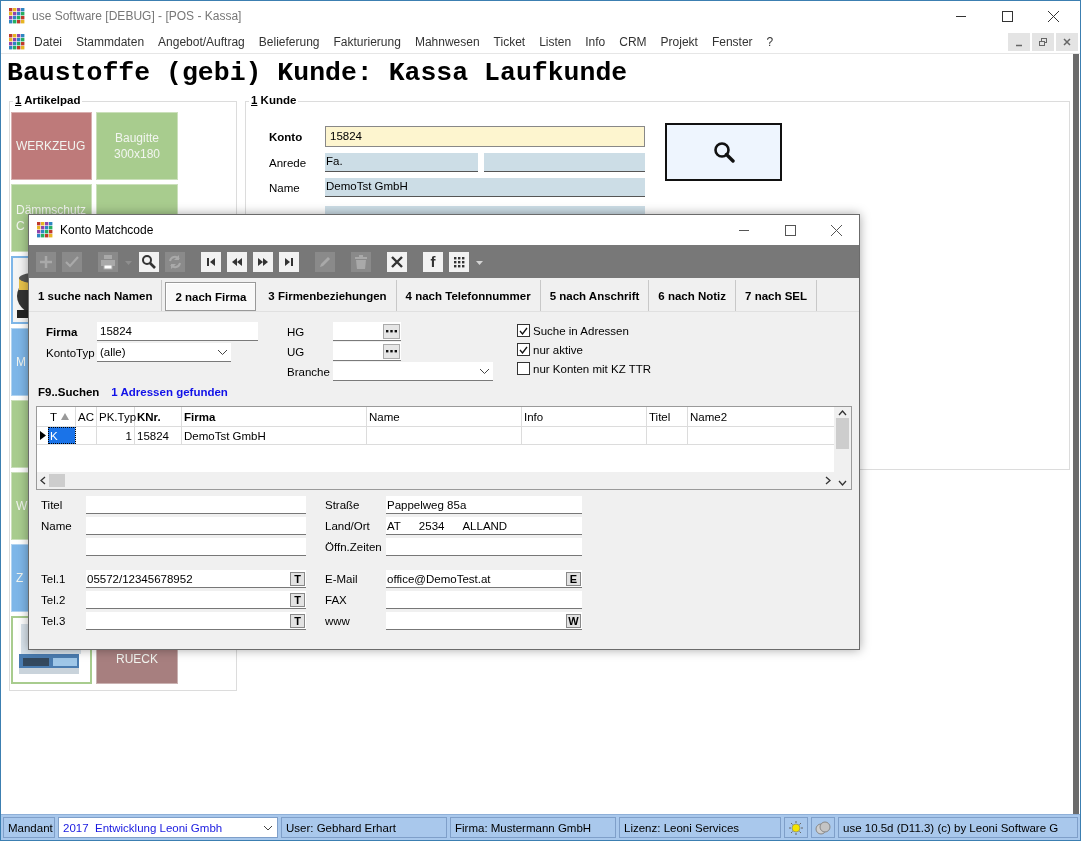  Describe the element at coordinates (338, 621) in the screenshot. I see `field-label: www` at that location.